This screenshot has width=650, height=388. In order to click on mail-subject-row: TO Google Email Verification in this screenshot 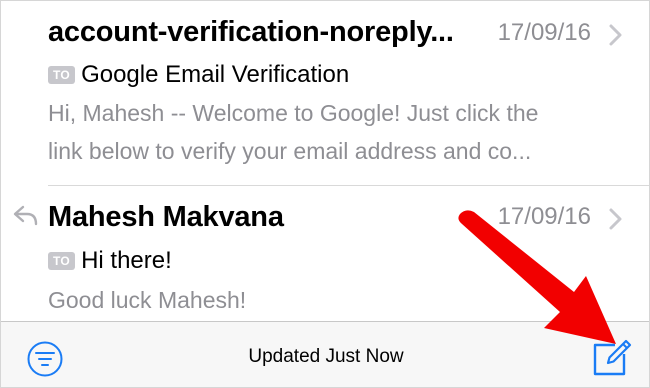, I will do `click(198, 75)`.